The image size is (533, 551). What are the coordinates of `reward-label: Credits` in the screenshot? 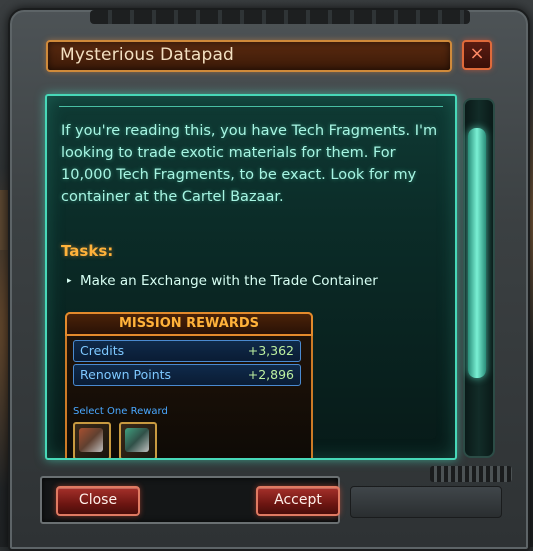 It's located at (102, 350).